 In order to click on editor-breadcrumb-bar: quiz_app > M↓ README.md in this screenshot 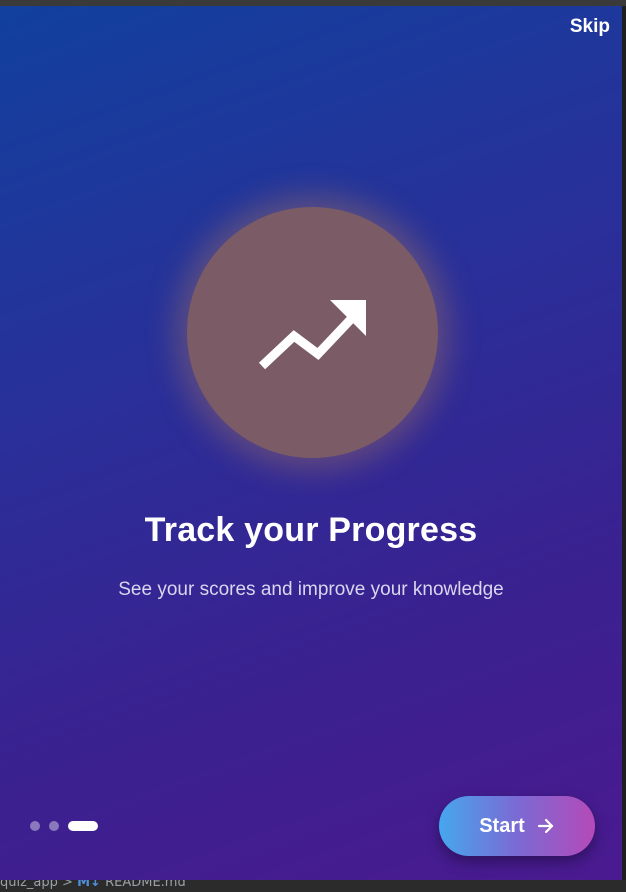, I will do `click(313, 886)`.